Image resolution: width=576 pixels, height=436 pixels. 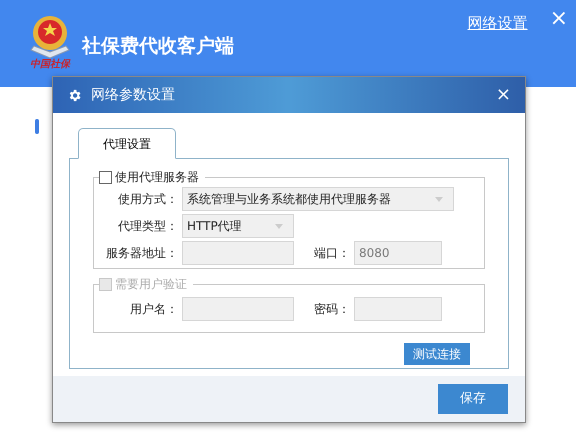 I want to click on tab: 代理设置, so click(x=127, y=143).